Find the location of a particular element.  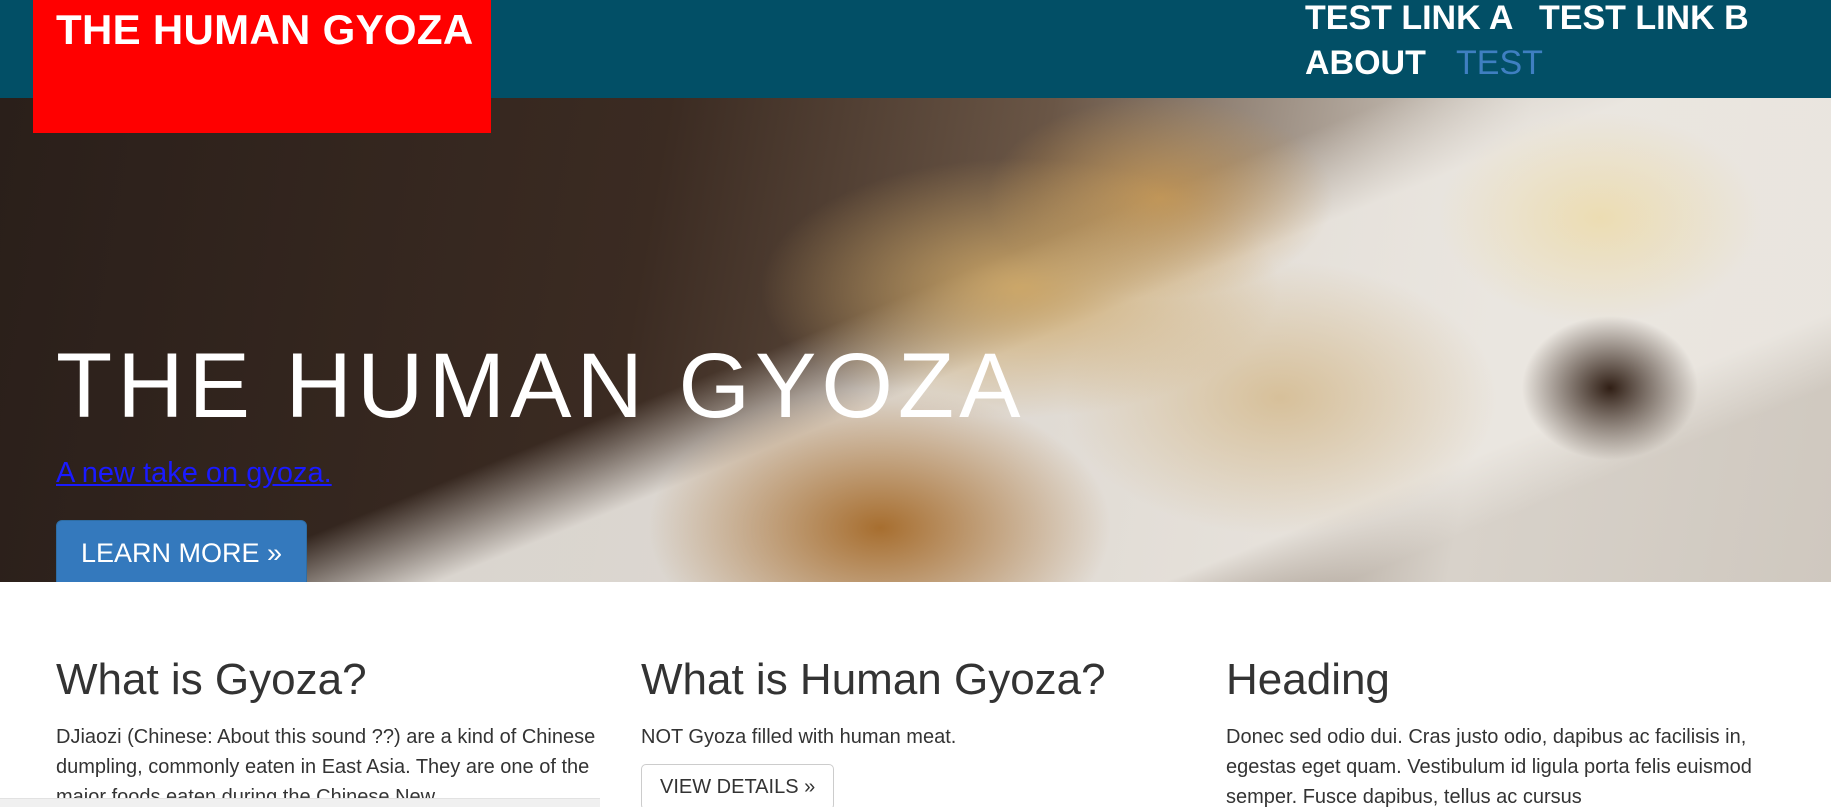

column-heading: Heading is located at coordinates (1308, 679).